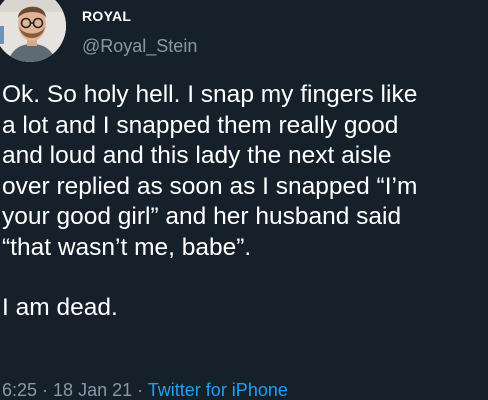 Image resolution: width=488 pixels, height=400 pixels. What do you see at coordinates (106, 16) in the screenshot?
I see `display-name: ROYAL` at bounding box center [106, 16].